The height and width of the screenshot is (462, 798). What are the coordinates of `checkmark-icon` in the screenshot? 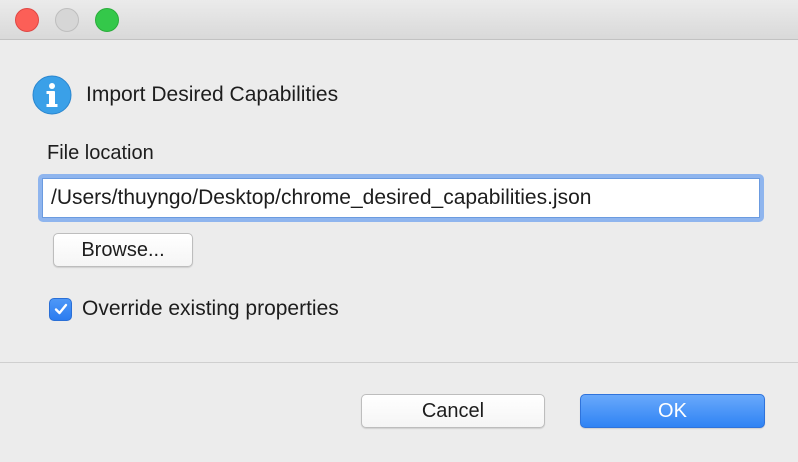 It's located at (60, 309).